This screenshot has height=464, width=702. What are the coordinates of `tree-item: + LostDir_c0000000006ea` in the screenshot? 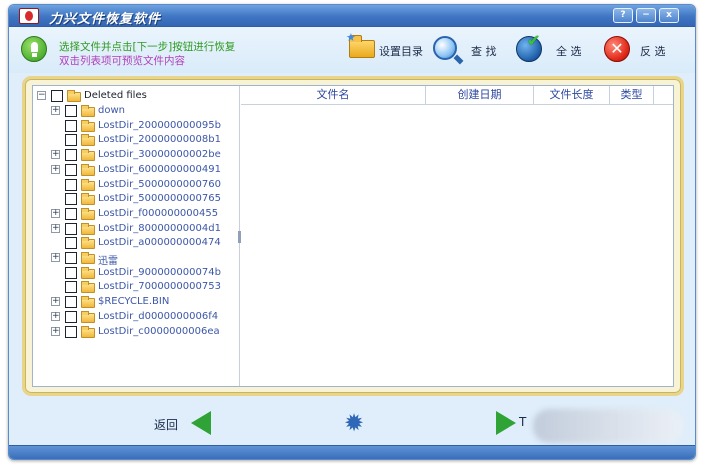 It's located at (144, 332).